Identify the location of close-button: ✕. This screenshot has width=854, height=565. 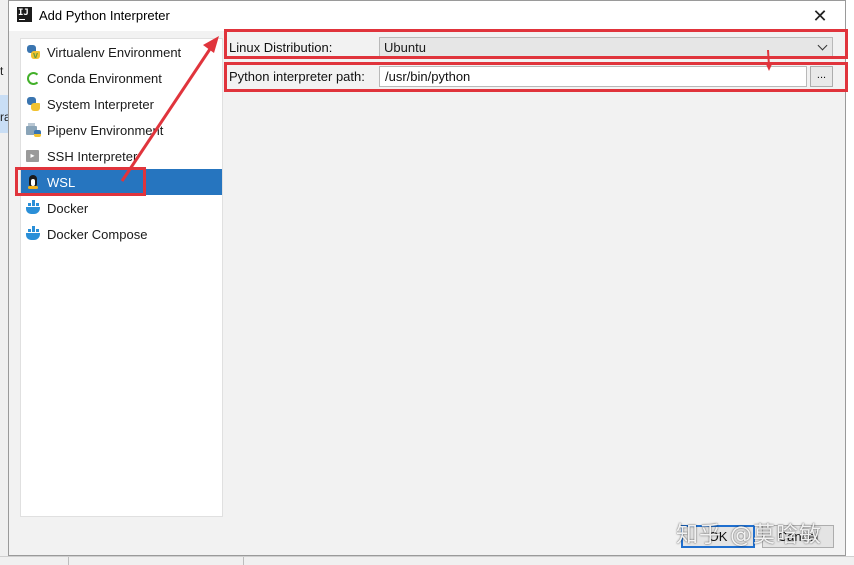
(820, 16).